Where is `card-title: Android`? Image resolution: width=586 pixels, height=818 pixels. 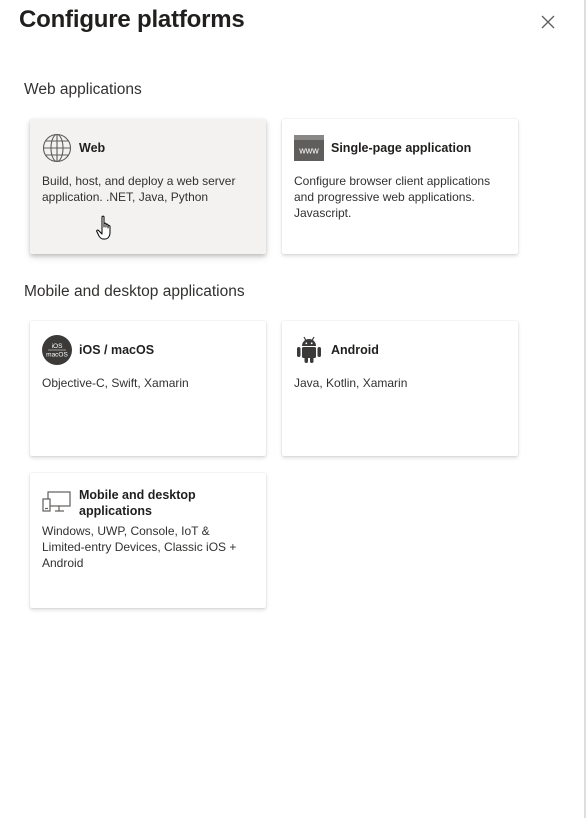
card-title: Android is located at coordinates (355, 350).